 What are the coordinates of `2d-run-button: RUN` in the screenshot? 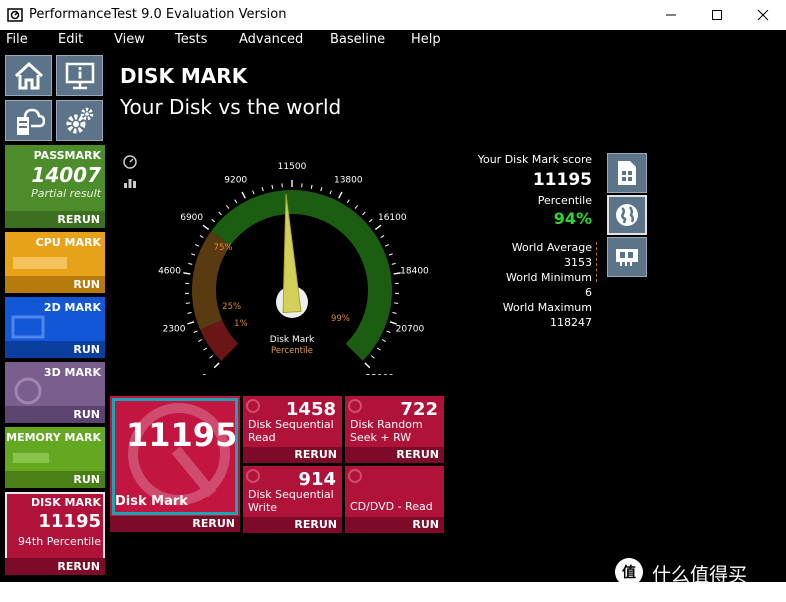 It's located at (55, 349).